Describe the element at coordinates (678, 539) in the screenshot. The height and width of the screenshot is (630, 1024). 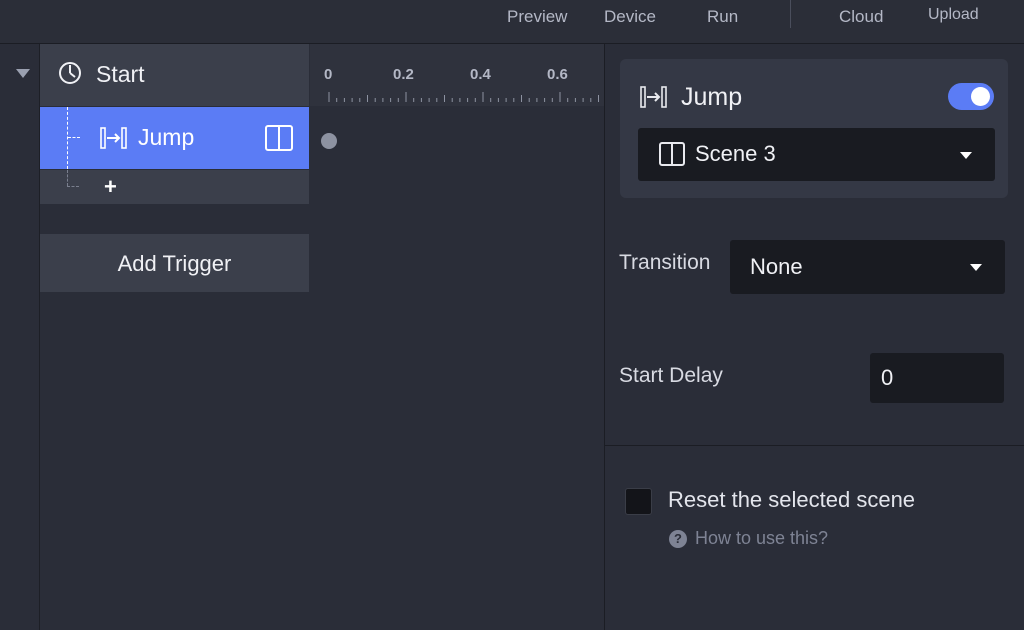
I see `help-icon: ?` at that location.